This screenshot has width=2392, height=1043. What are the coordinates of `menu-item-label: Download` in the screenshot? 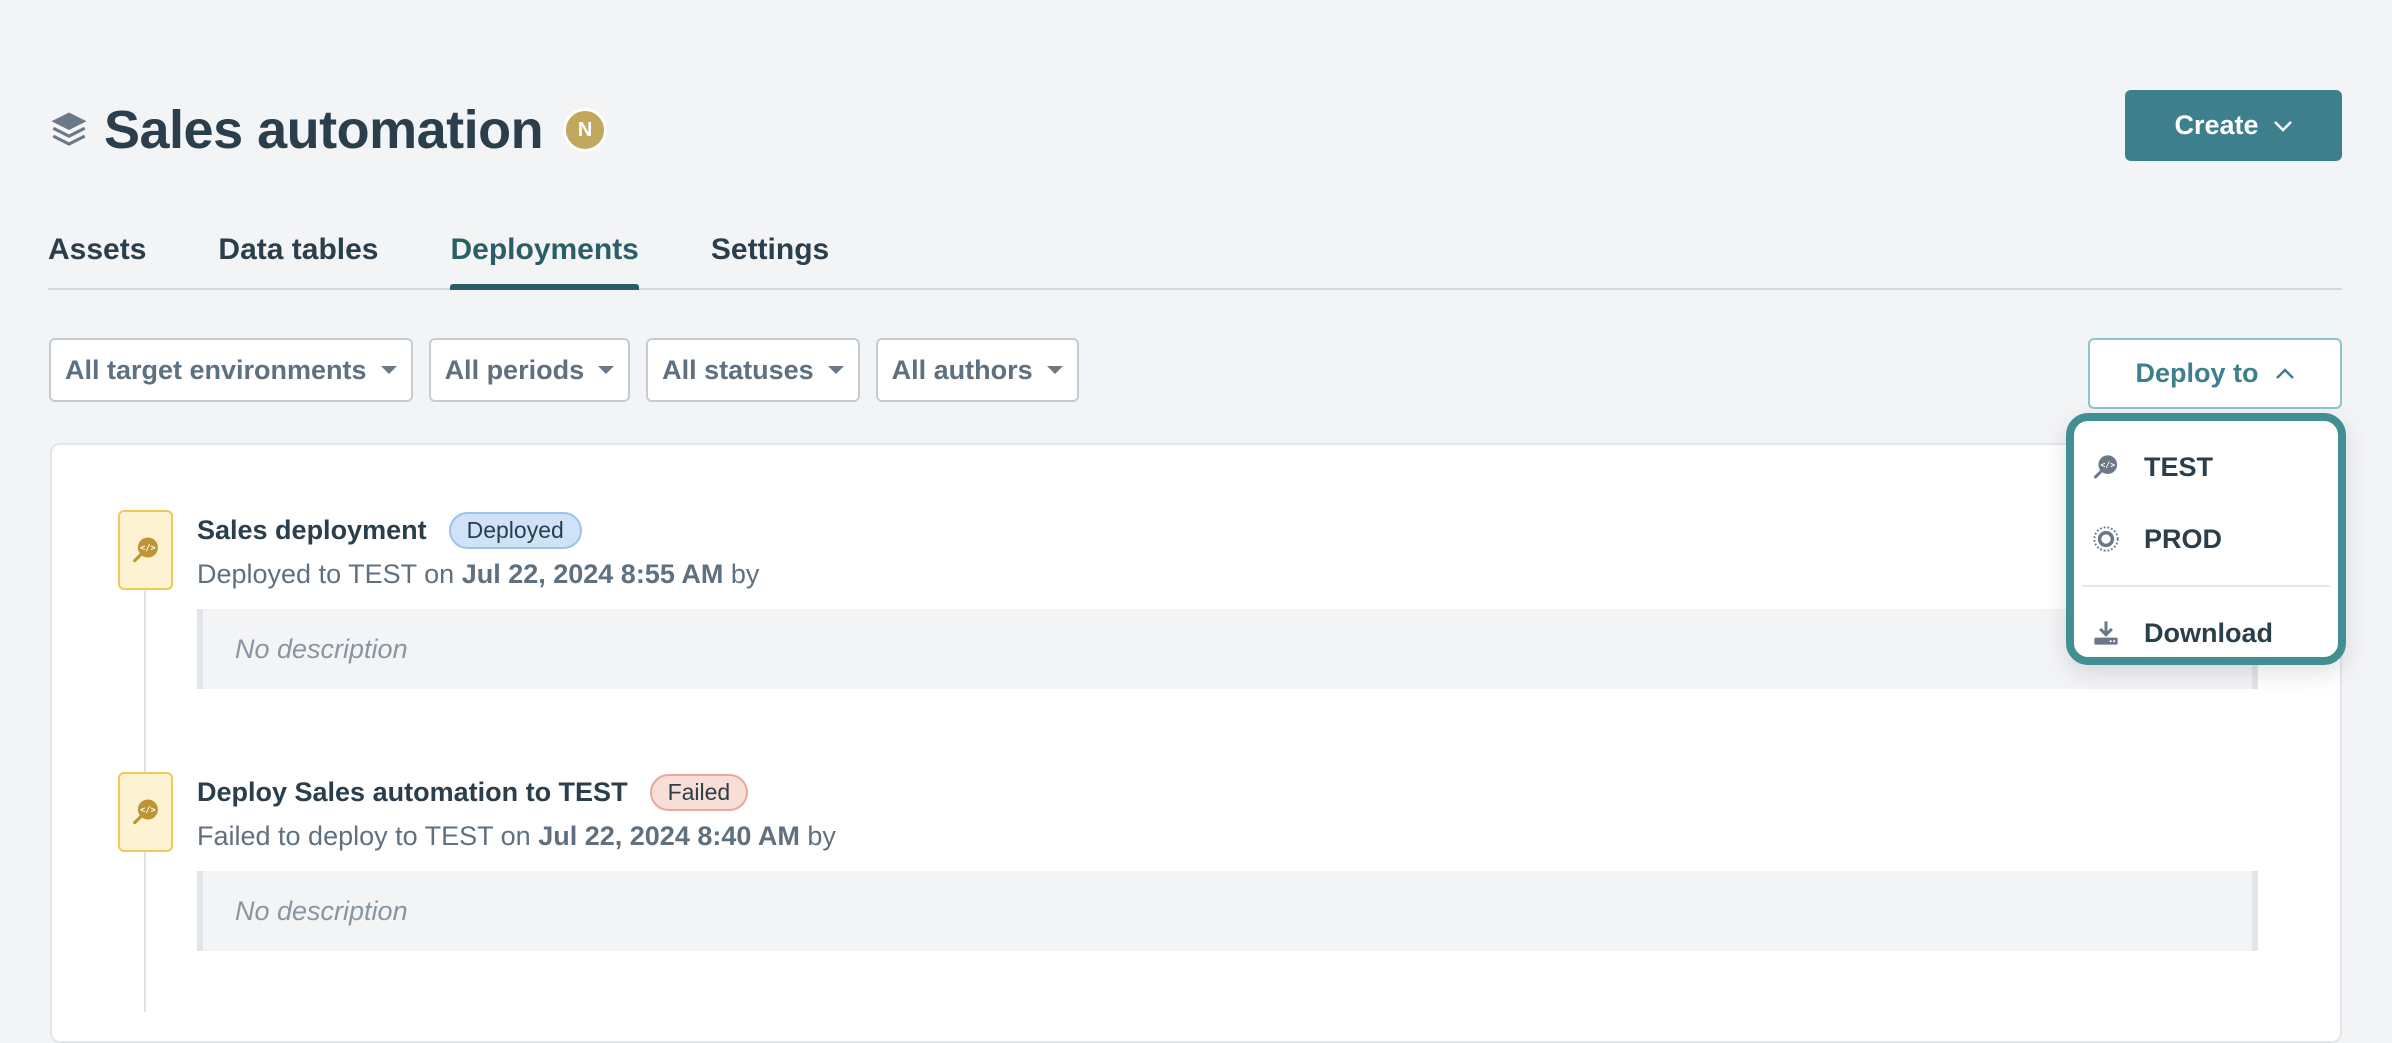 It's located at (2208, 632).